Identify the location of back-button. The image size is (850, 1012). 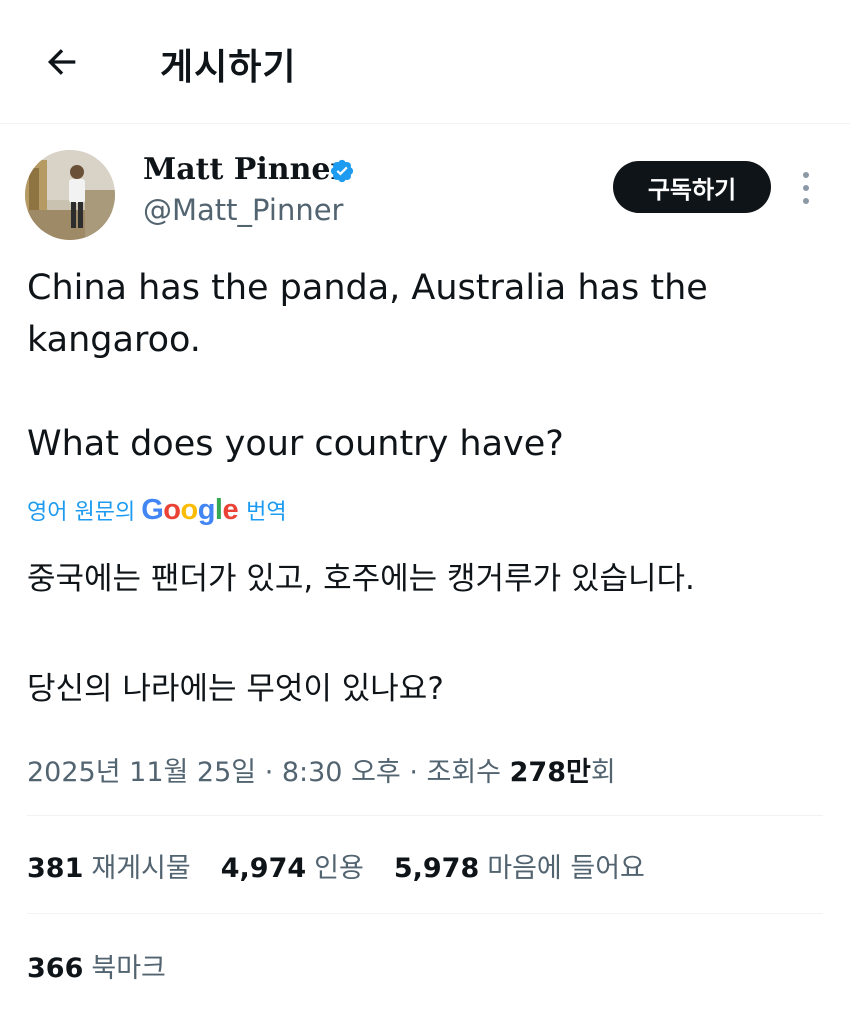
(62, 62).